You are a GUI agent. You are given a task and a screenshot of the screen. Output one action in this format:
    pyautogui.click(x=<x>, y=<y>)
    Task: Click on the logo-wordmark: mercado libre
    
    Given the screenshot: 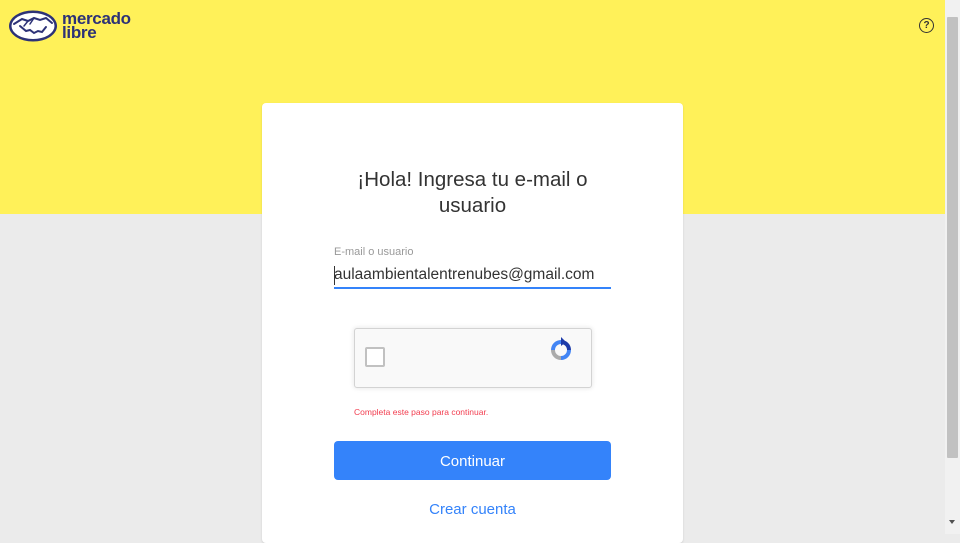 What is the action you would take?
    pyautogui.click(x=96, y=26)
    